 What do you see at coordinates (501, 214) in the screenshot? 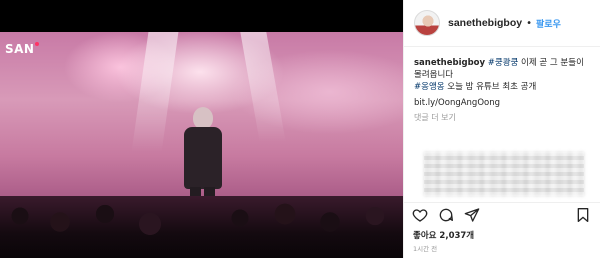
I see `action-bar` at bounding box center [501, 214].